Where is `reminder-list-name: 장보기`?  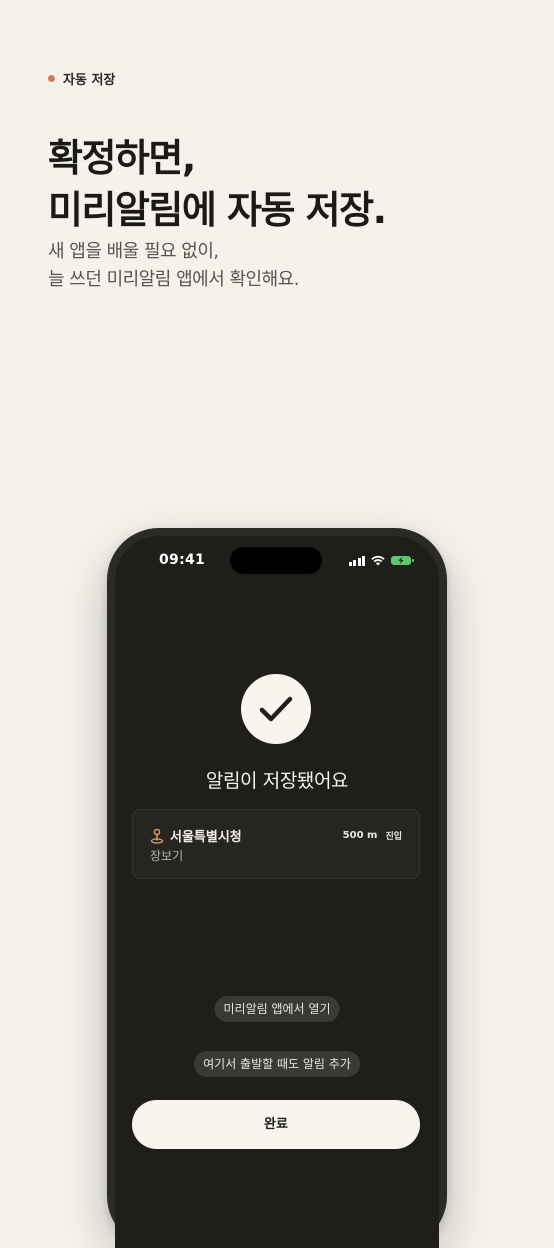
reminder-list-name: 장보기 is located at coordinates (167, 856).